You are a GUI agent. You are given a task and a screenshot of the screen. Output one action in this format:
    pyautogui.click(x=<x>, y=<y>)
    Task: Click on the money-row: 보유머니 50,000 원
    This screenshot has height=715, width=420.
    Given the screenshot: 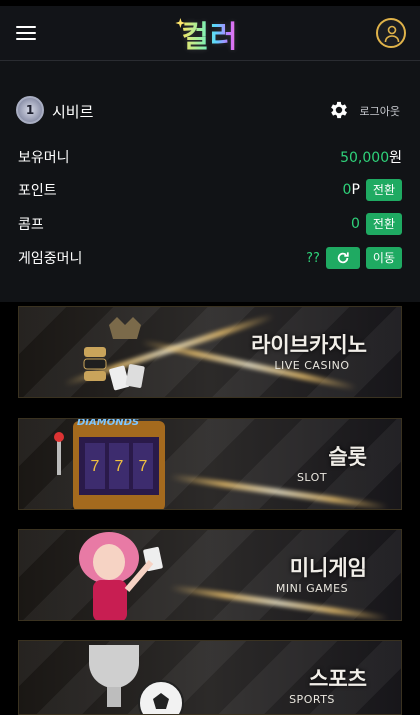 What is the action you would take?
    pyautogui.click(x=210, y=157)
    